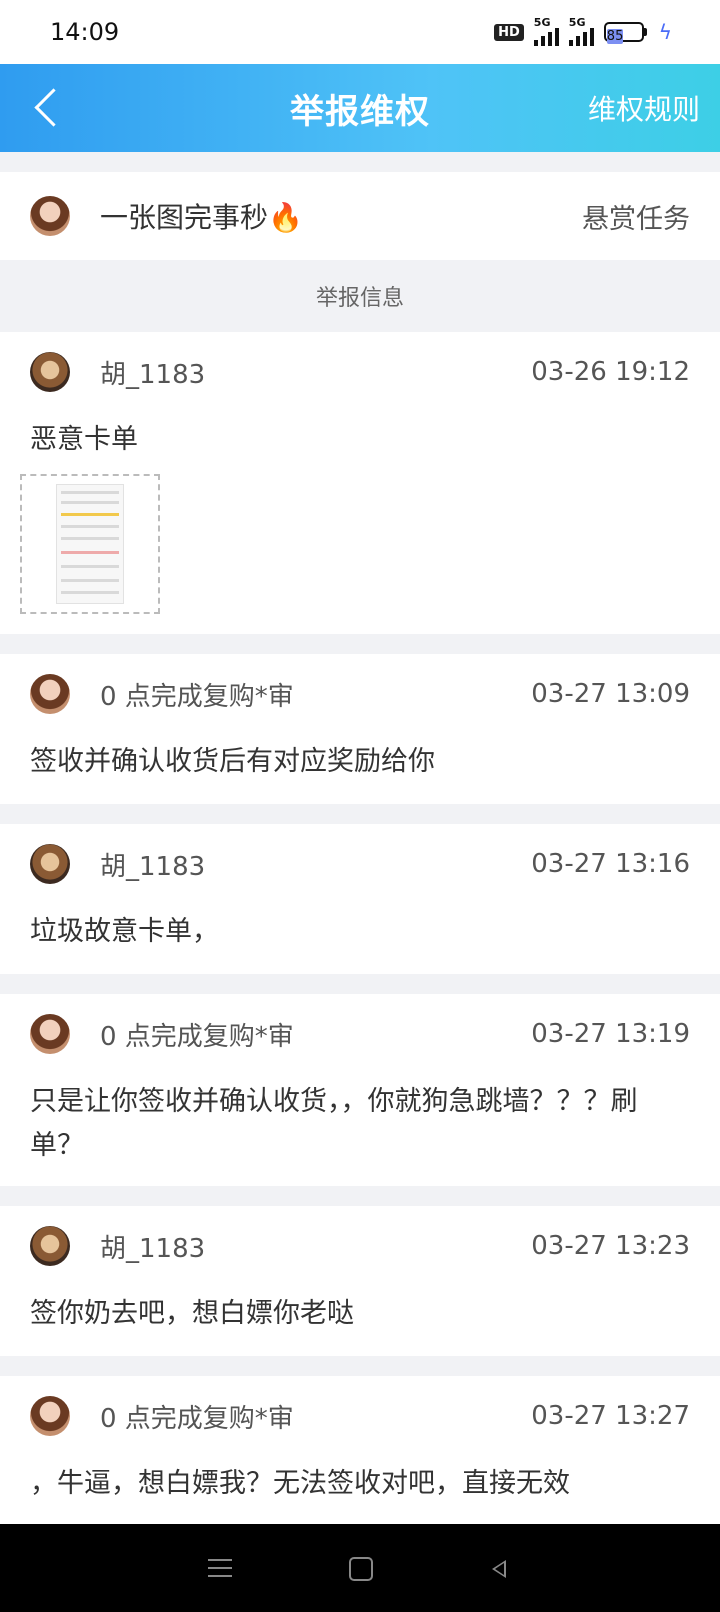  Describe the element at coordinates (509, 32) in the screenshot. I see `hd-icon: HD` at that location.